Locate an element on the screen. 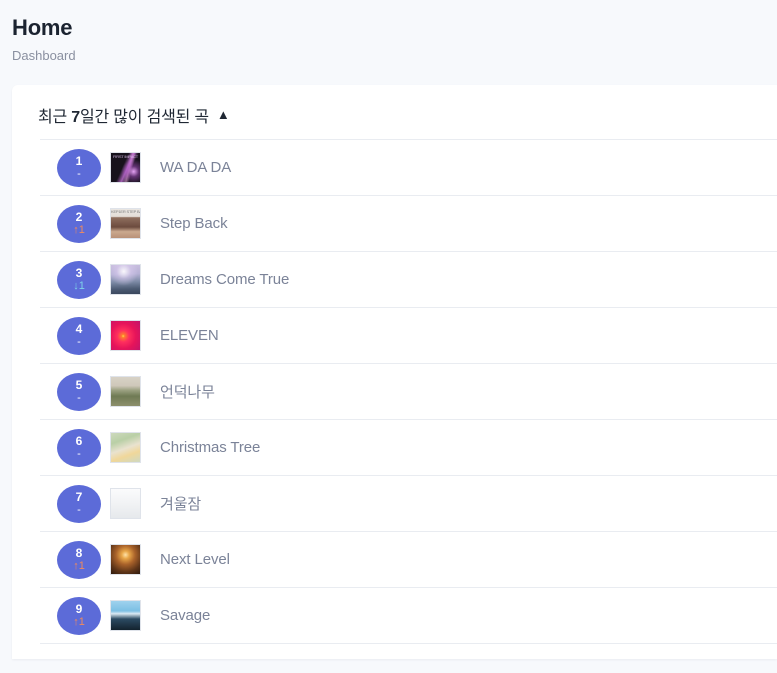  rank-number: 4 is located at coordinates (79, 329).